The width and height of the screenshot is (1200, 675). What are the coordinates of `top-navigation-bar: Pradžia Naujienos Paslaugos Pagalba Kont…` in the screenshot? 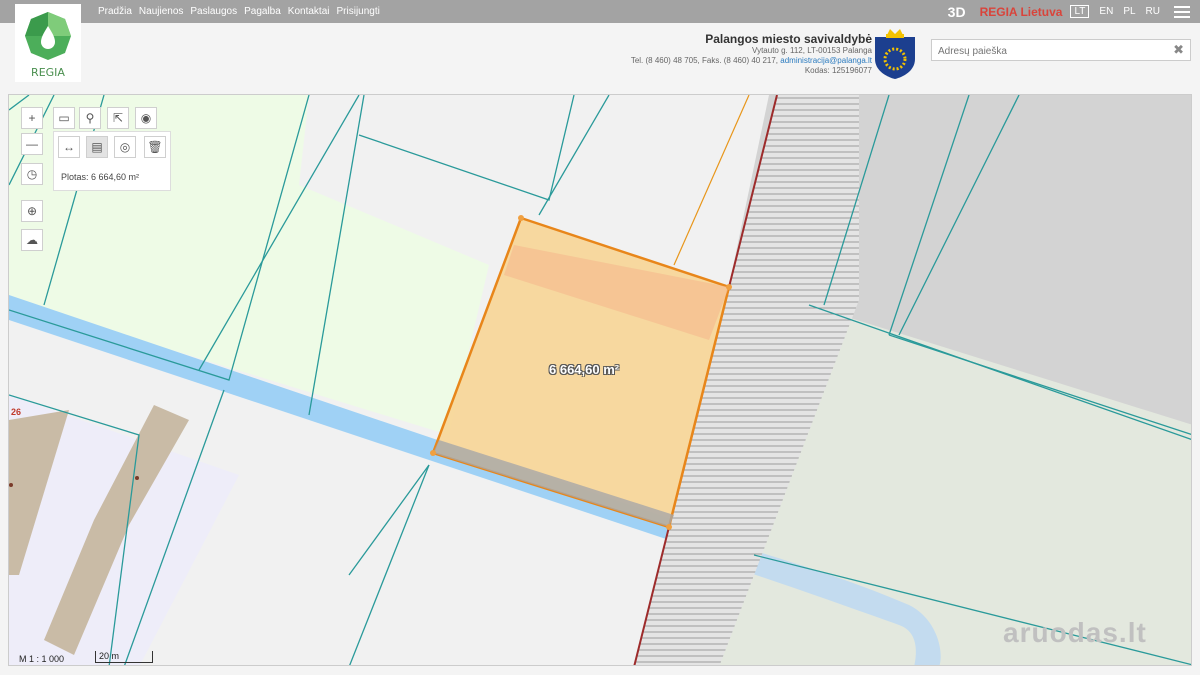 It's located at (600, 11).